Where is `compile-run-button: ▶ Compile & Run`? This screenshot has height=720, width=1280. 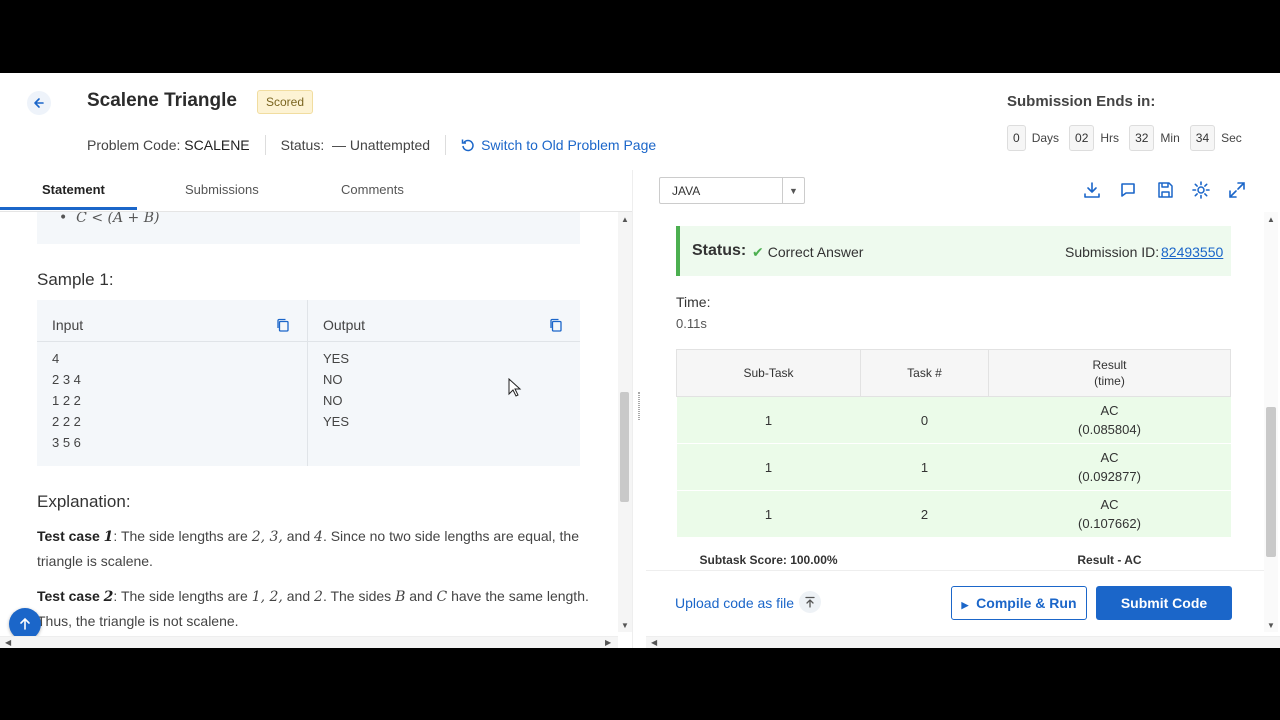 compile-run-button: ▶ Compile & Run is located at coordinates (1019, 603).